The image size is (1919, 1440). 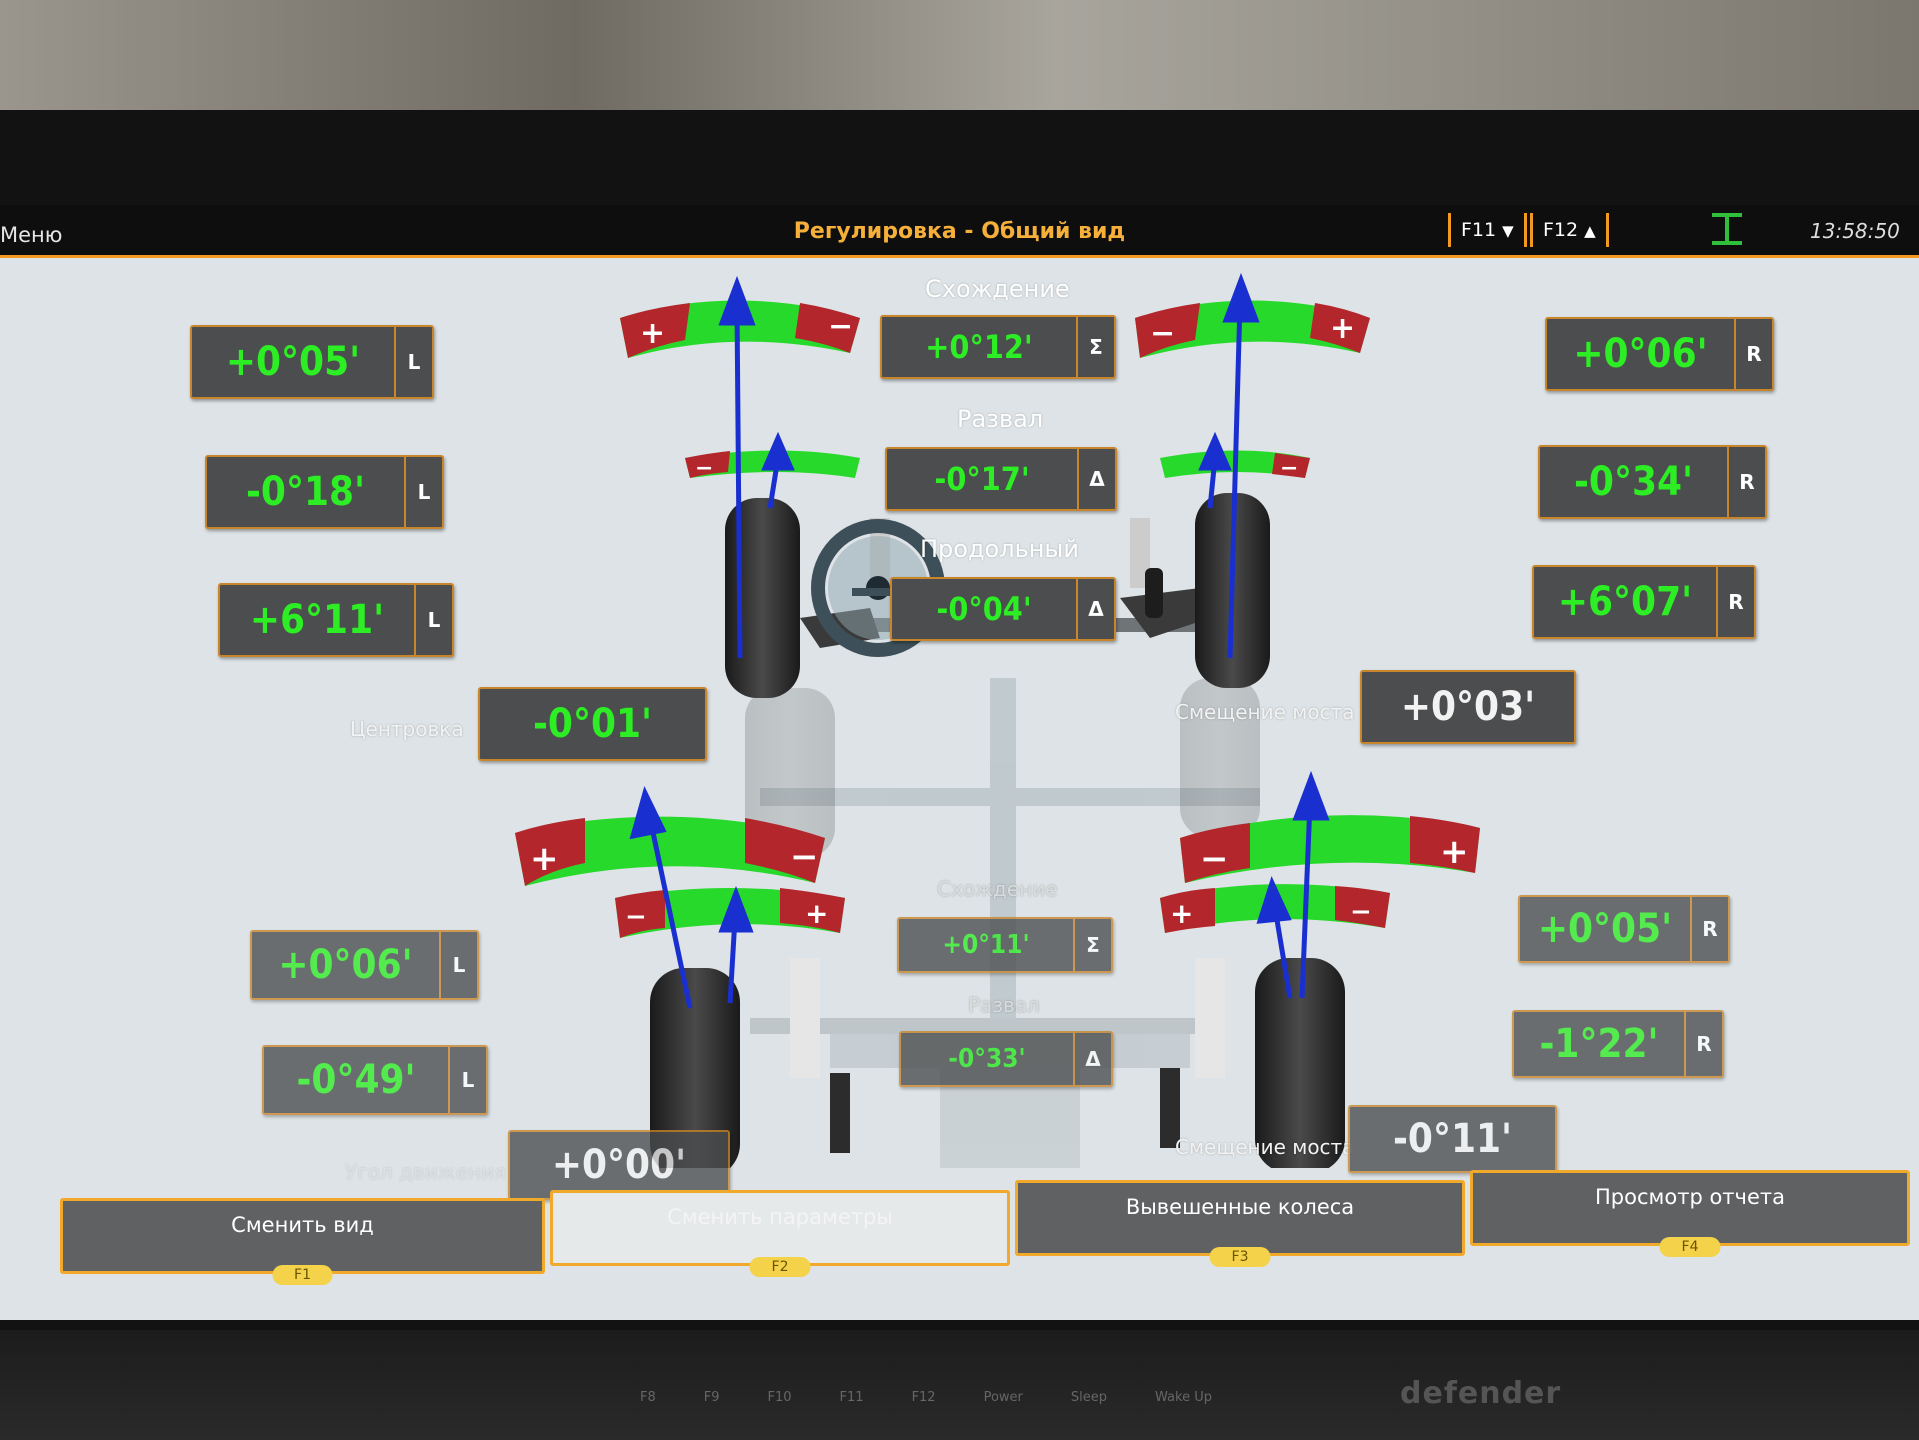 I want to click on front-left-tire, so click(x=762, y=598).